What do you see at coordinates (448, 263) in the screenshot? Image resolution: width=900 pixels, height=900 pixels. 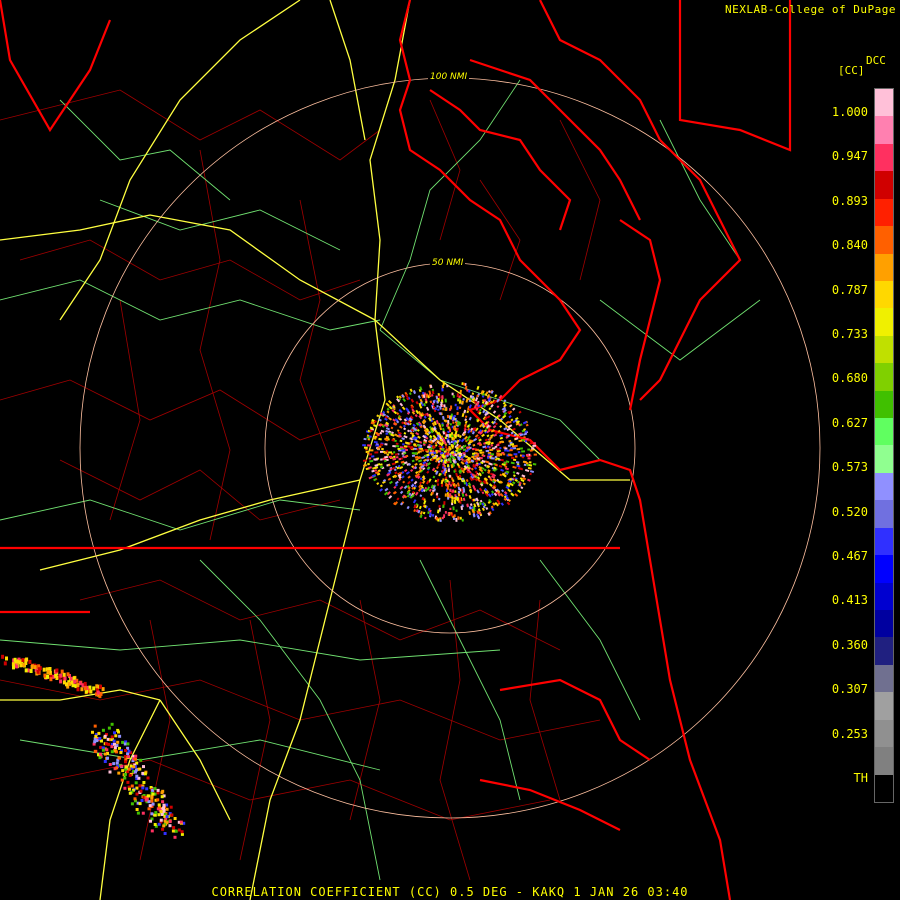 I see `ring-label-50: 50 NMI` at bounding box center [448, 263].